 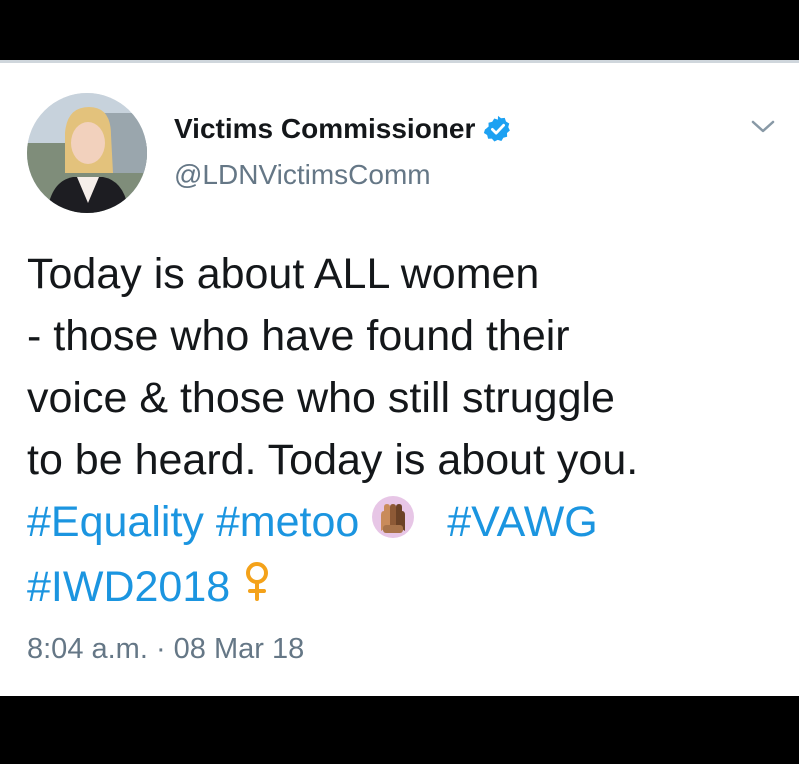 I want to click on tweet-timestamp: 8:04 a.m. · 08 Mar 18, so click(x=165, y=649).